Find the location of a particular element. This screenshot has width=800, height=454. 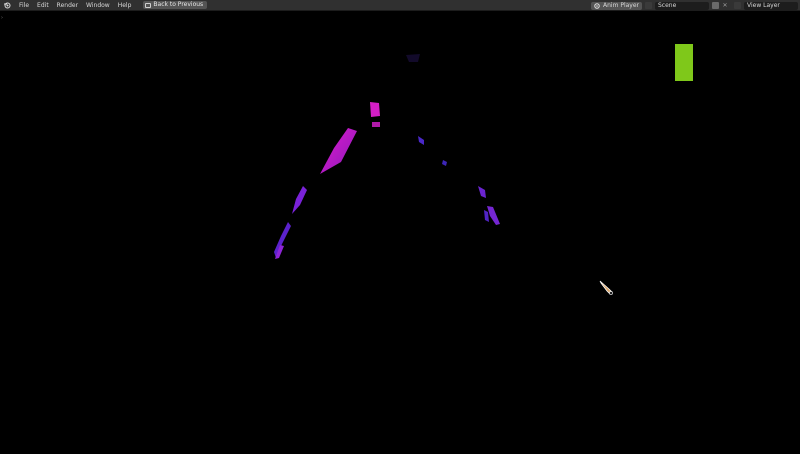

region-toggle-icon: › is located at coordinates (2, 18).